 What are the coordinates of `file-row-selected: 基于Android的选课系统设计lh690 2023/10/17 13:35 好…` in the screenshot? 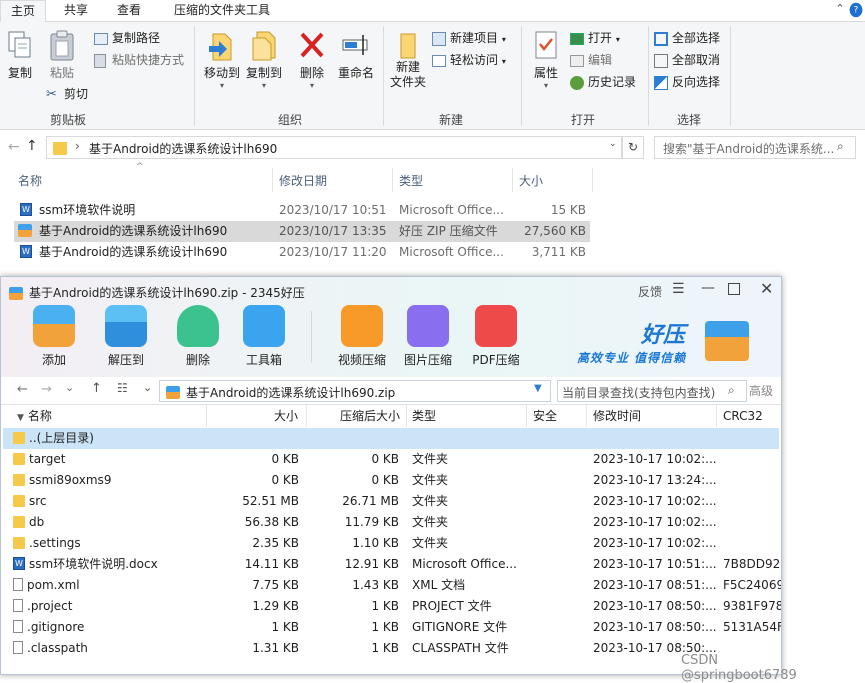 It's located at (302, 231).